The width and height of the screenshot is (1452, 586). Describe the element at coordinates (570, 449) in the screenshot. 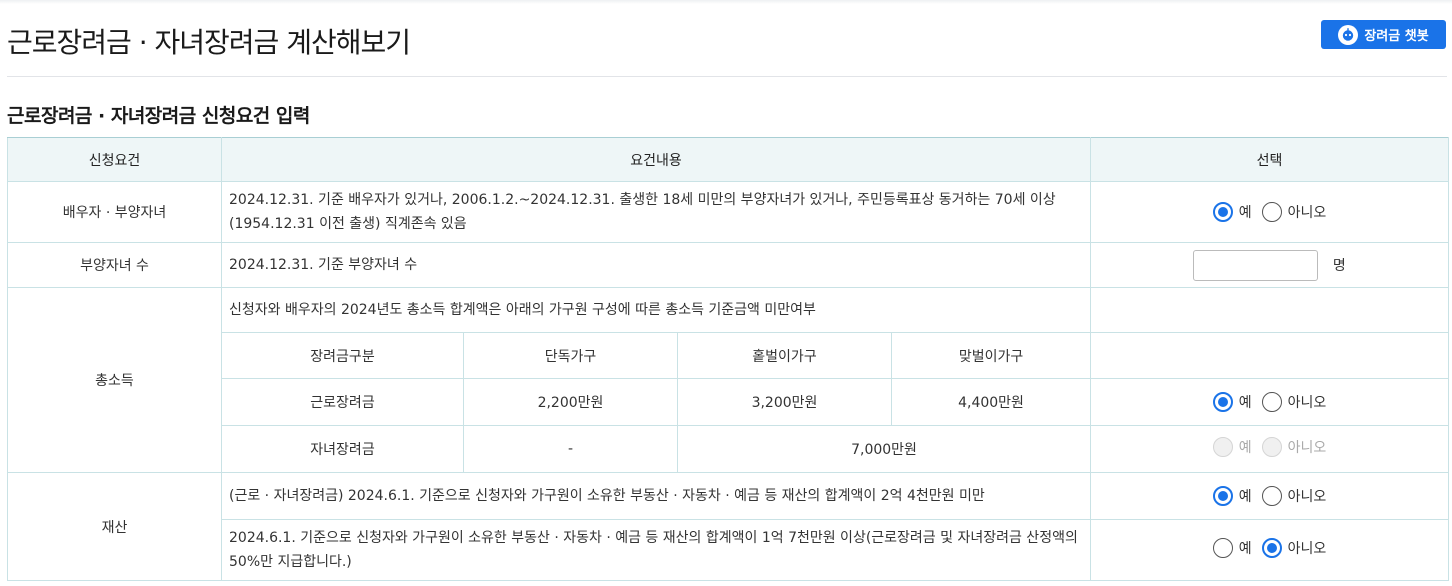

I see `income-child-single: -` at that location.